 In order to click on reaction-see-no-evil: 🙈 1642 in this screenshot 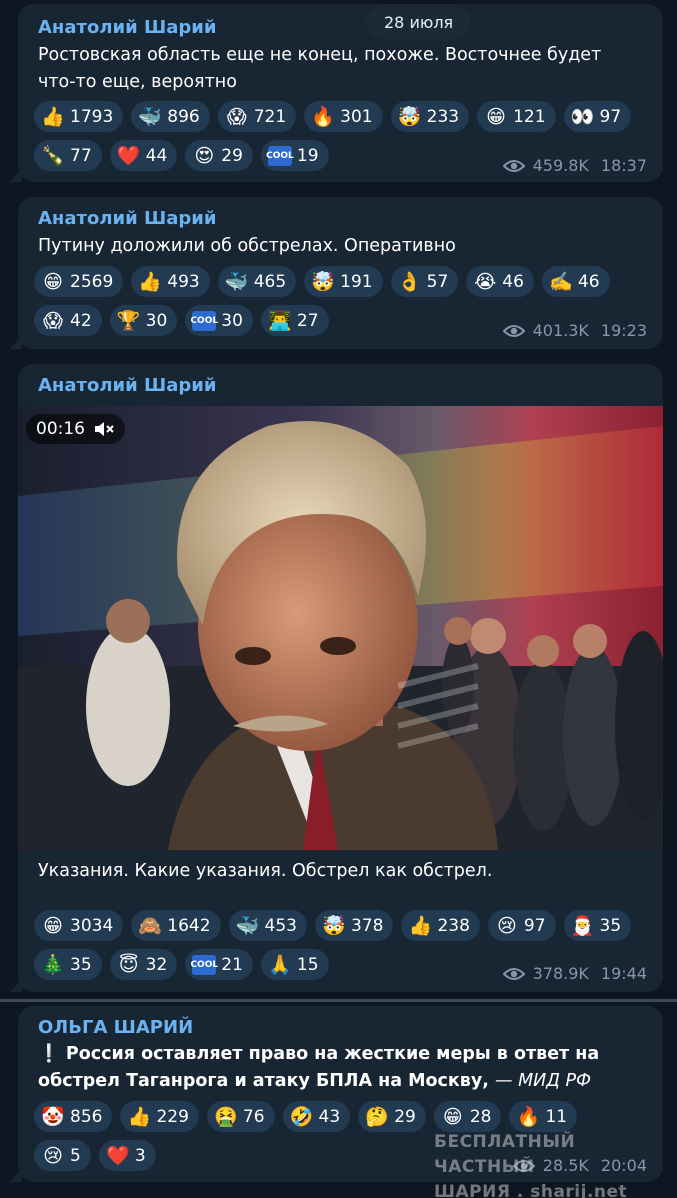, I will do `click(176, 925)`.